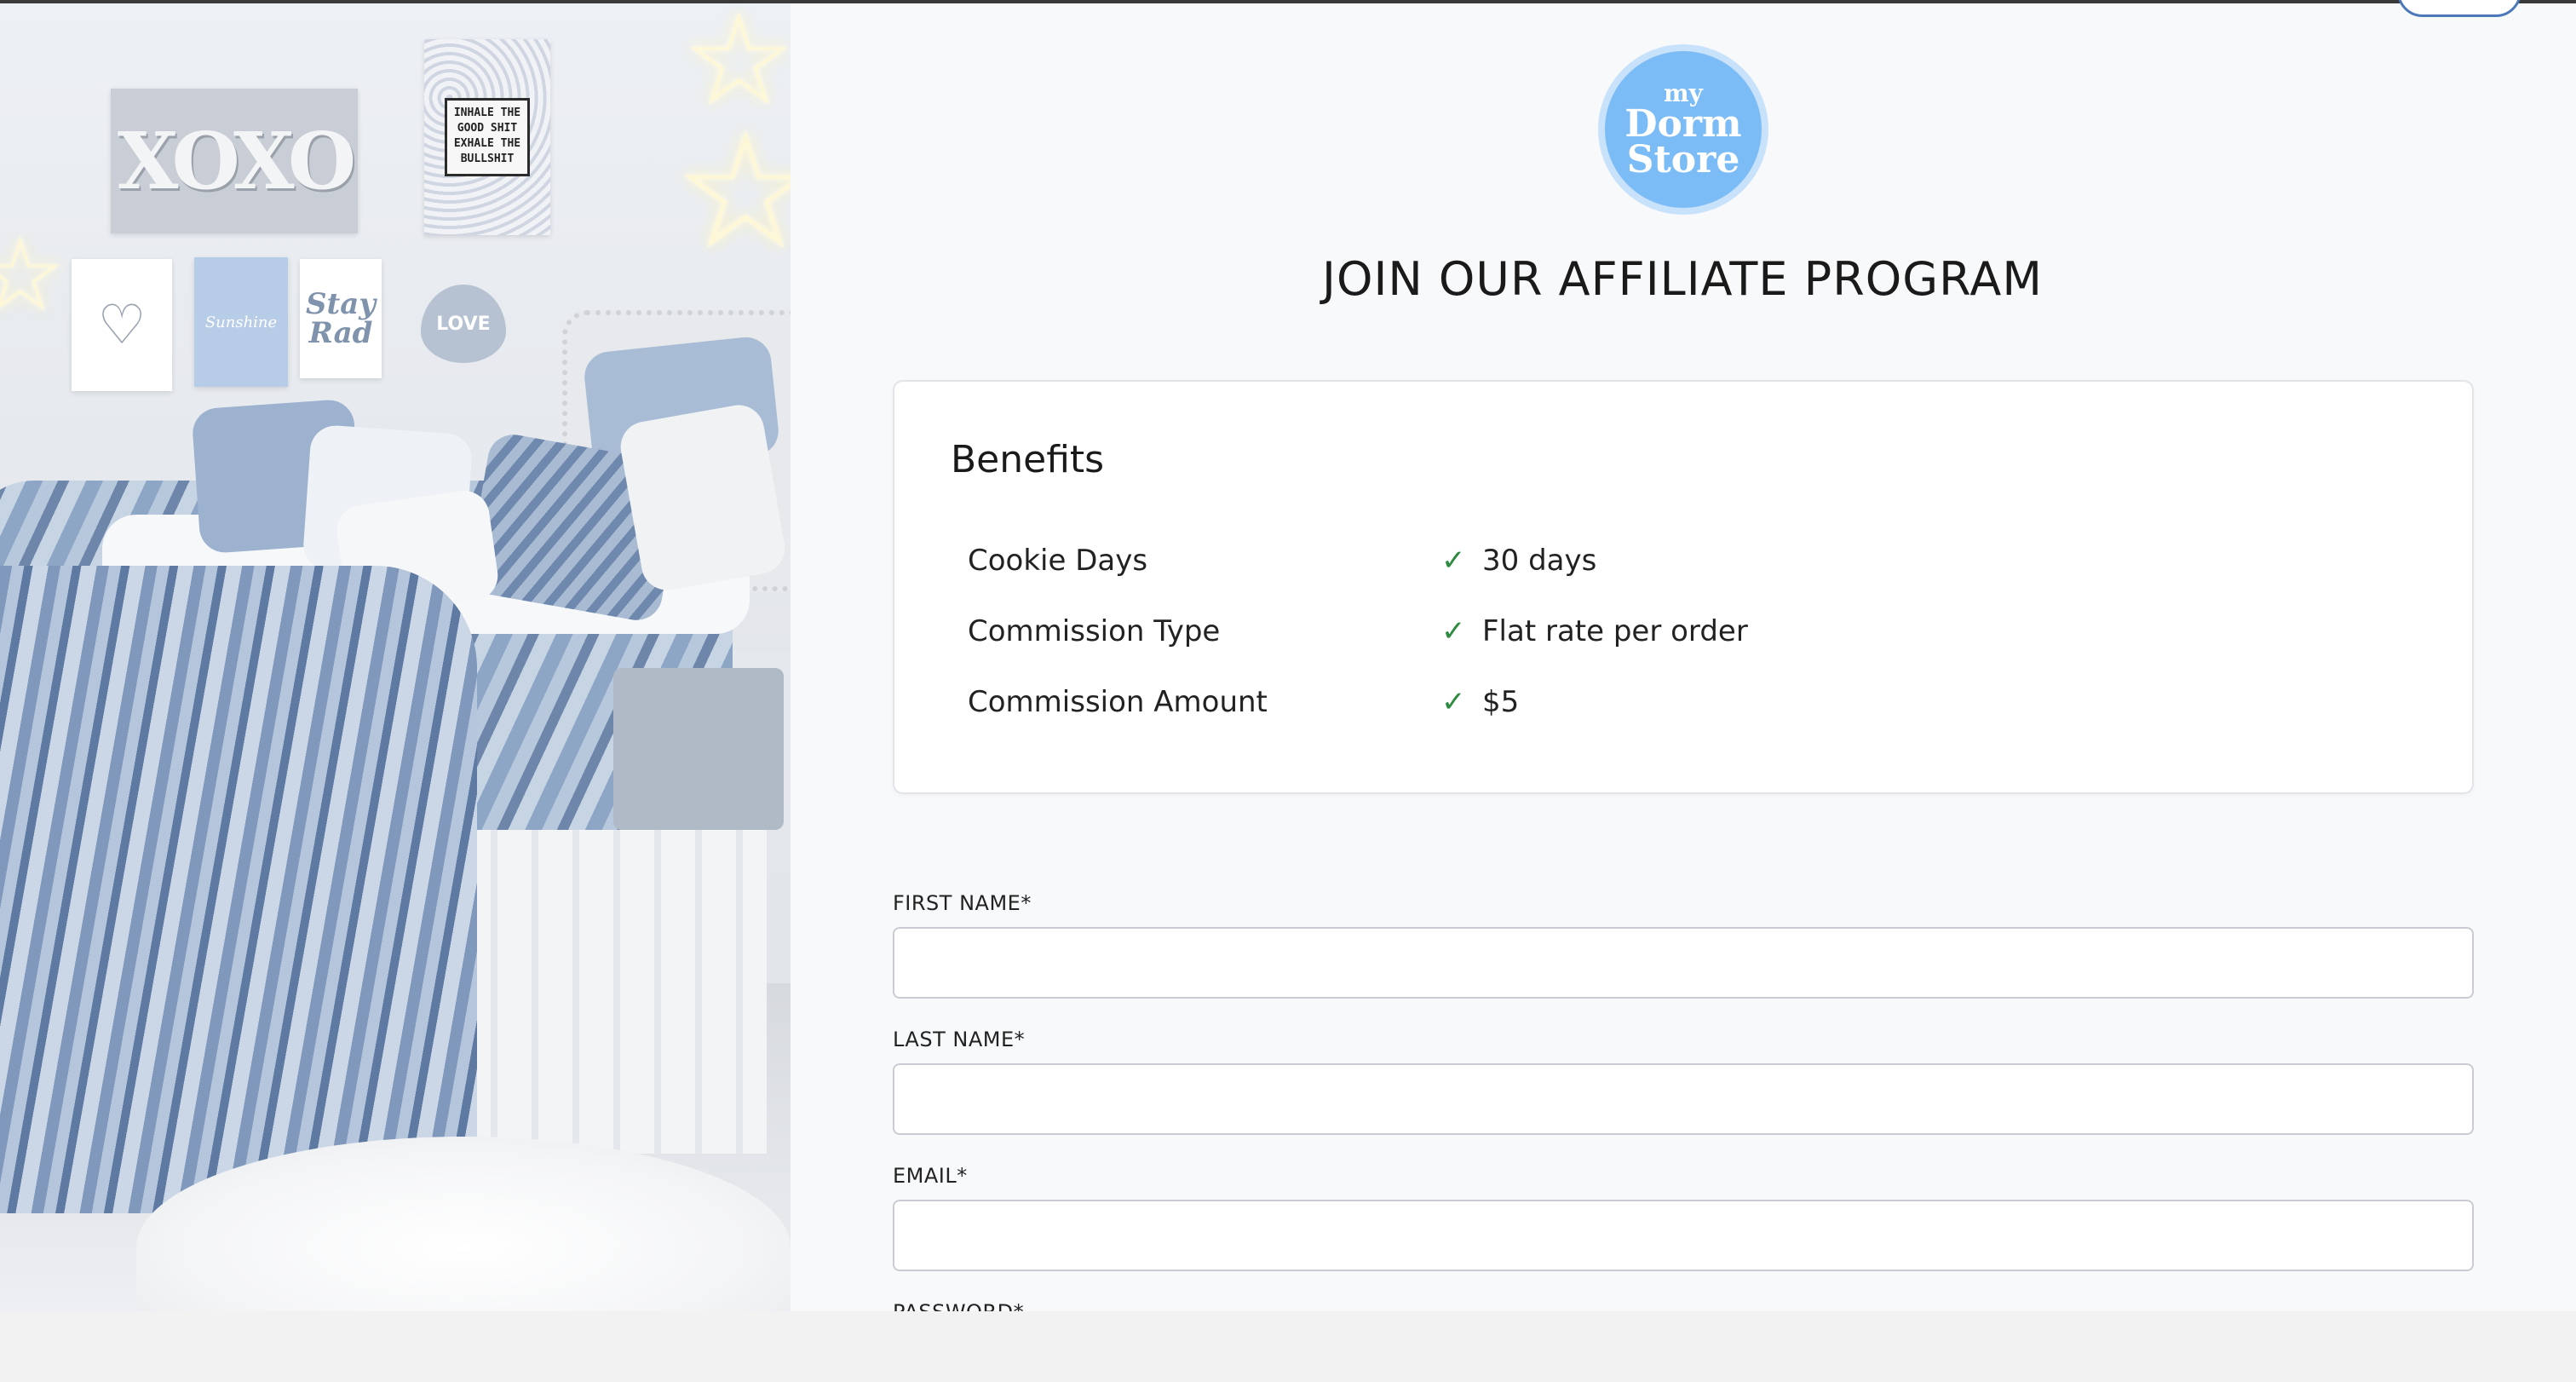 The height and width of the screenshot is (1382, 2576). I want to click on blue-poster: Sunshine, so click(241, 322).